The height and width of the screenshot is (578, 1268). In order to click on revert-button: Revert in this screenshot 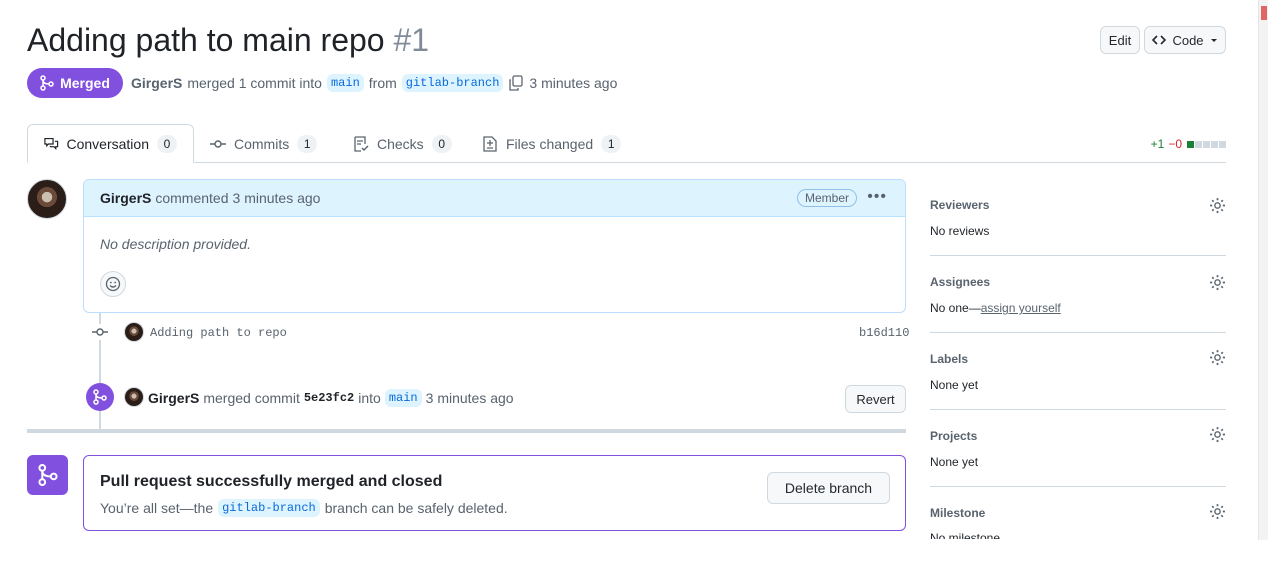, I will do `click(875, 399)`.